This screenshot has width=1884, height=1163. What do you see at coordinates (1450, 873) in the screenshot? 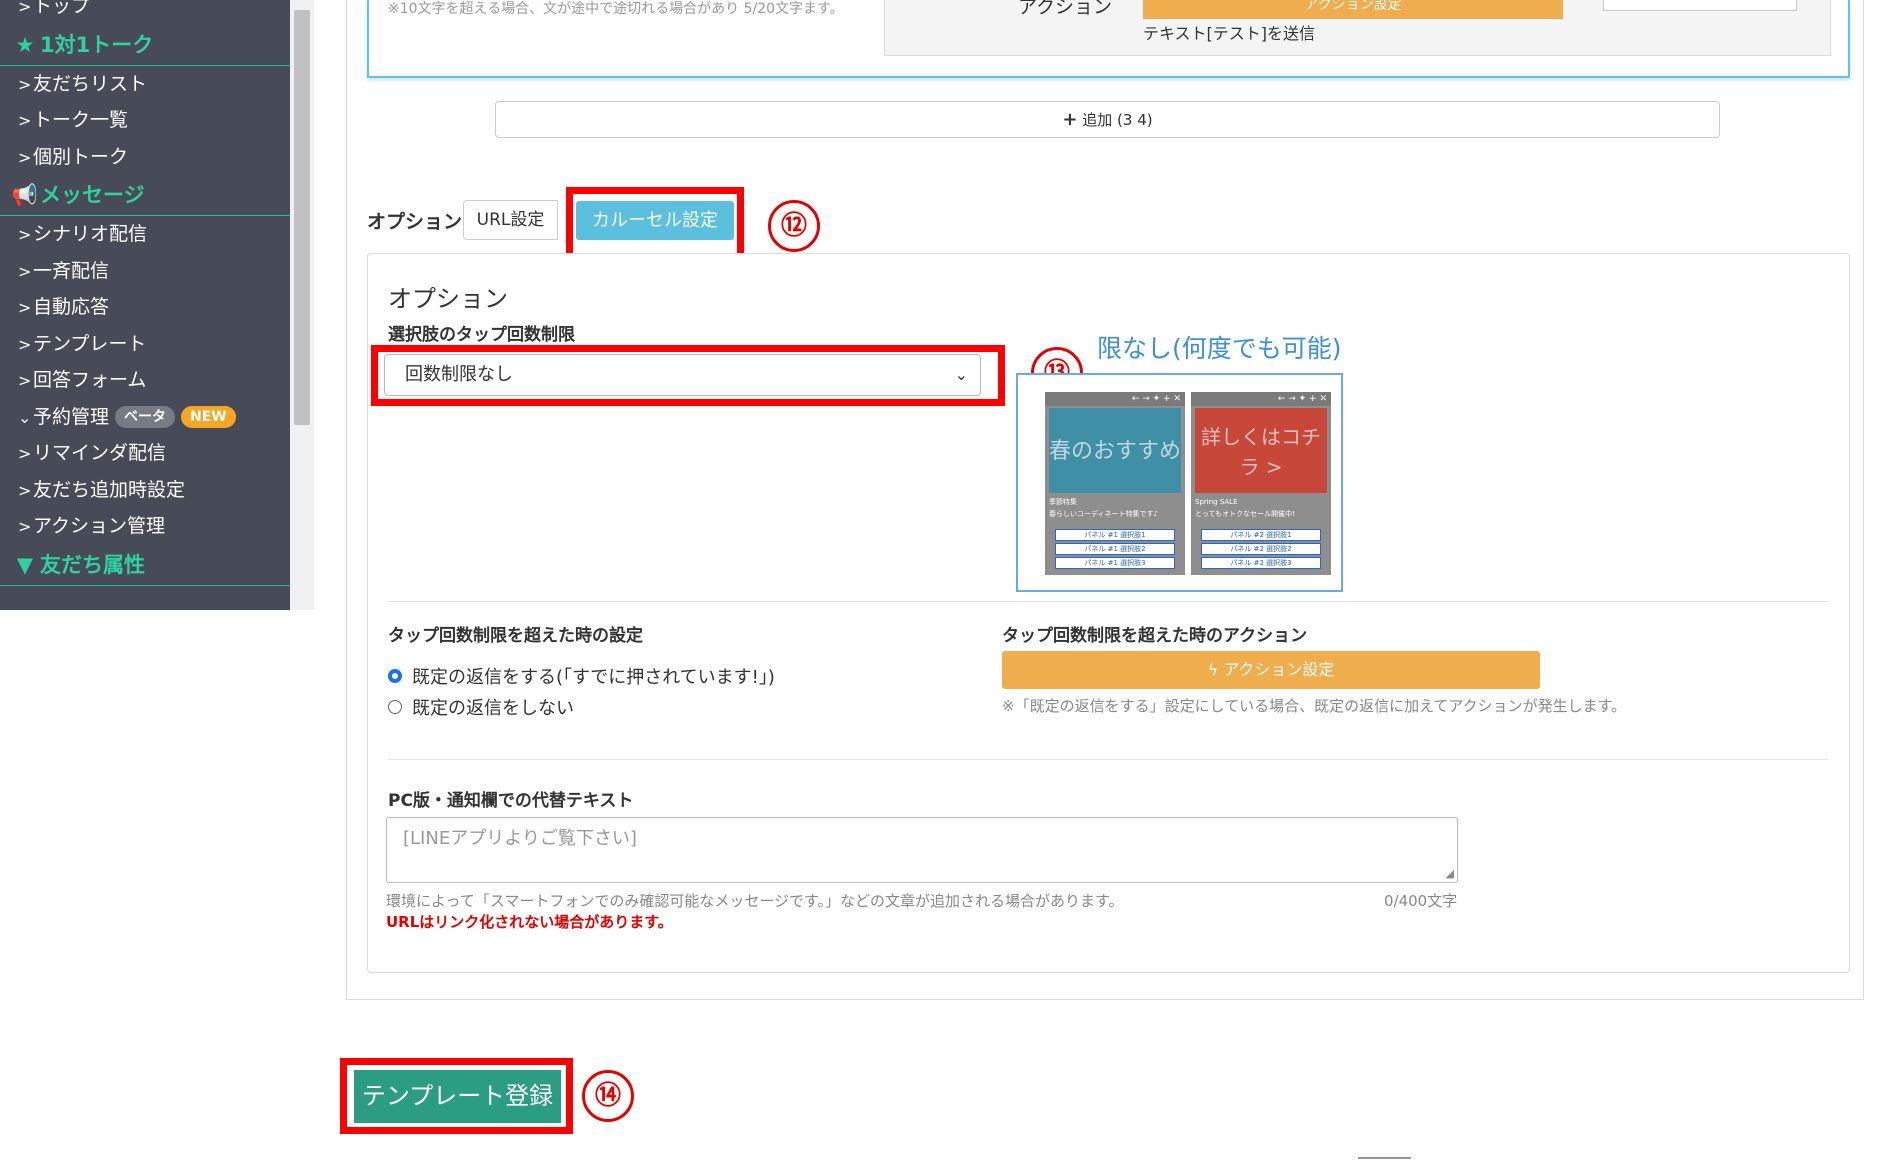
I see `resize-grip-icon: ◢` at bounding box center [1450, 873].